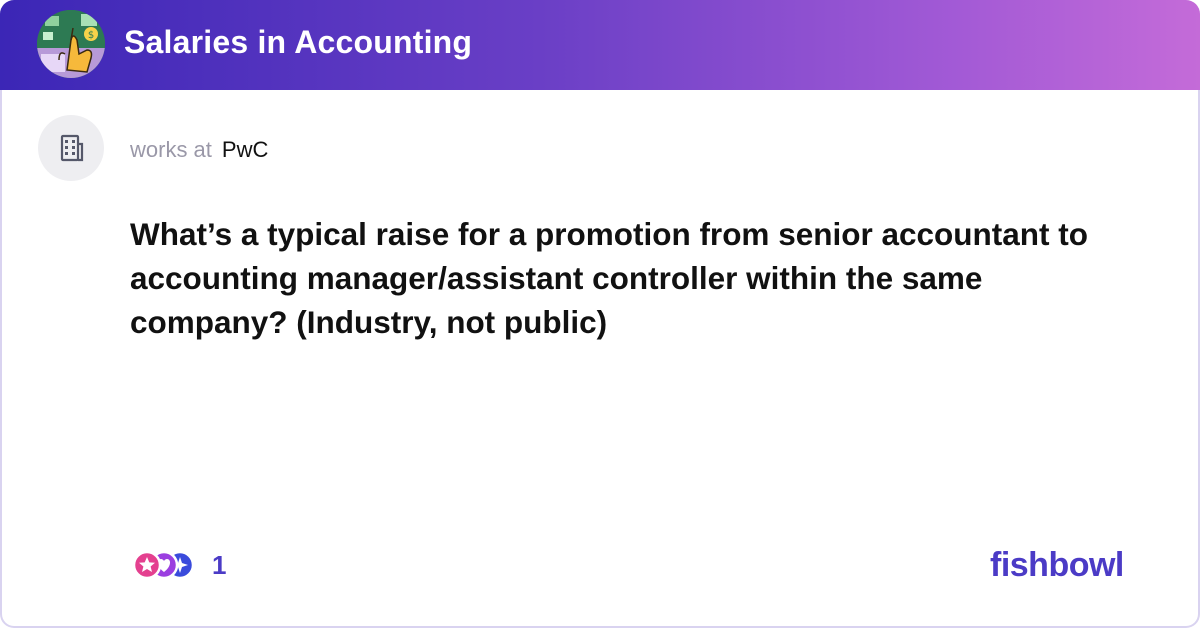  What do you see at coordinates (600, 45) in the screenshot?
I see `bowl-header: $ Salaries in Accounting` at bounding box center [600, 45].